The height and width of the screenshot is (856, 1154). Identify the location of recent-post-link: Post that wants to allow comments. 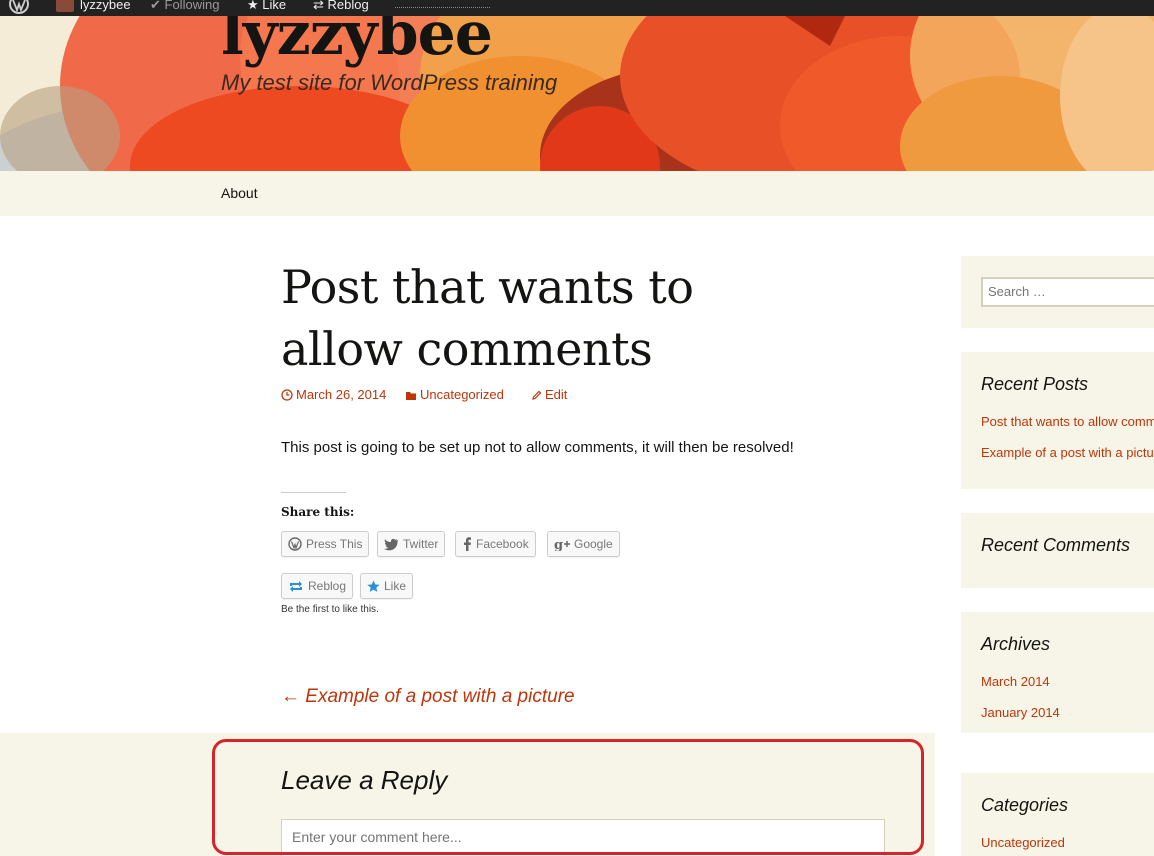
(1067, 421).